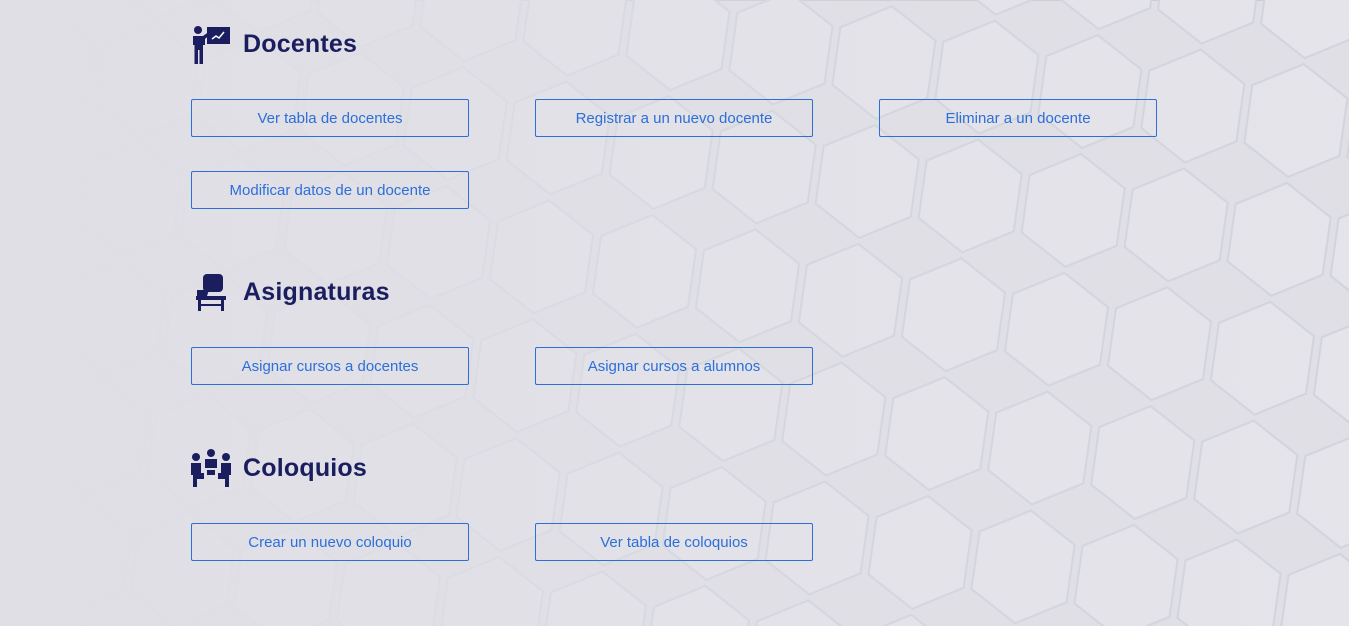 The width and height of the screenshot is (1349, 626). Describe the element at coordinates (211, 292) in the screenshot. I see `student-desk-icon` at that location.